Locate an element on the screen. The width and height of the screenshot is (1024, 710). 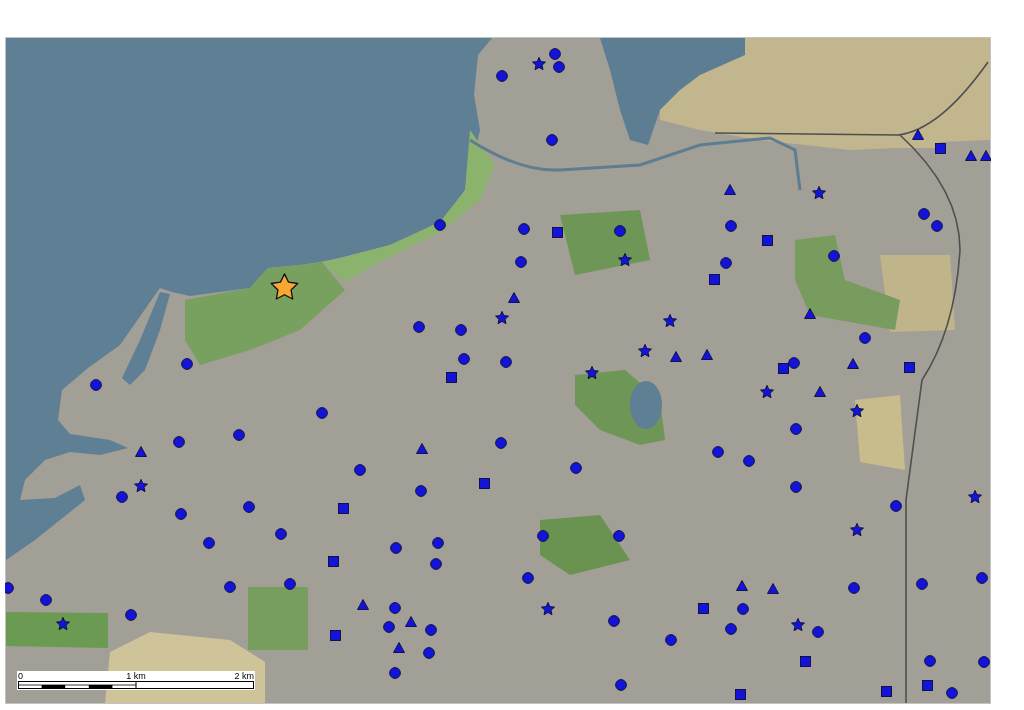
scale-label: 0 is located at coordinates (20, 676).